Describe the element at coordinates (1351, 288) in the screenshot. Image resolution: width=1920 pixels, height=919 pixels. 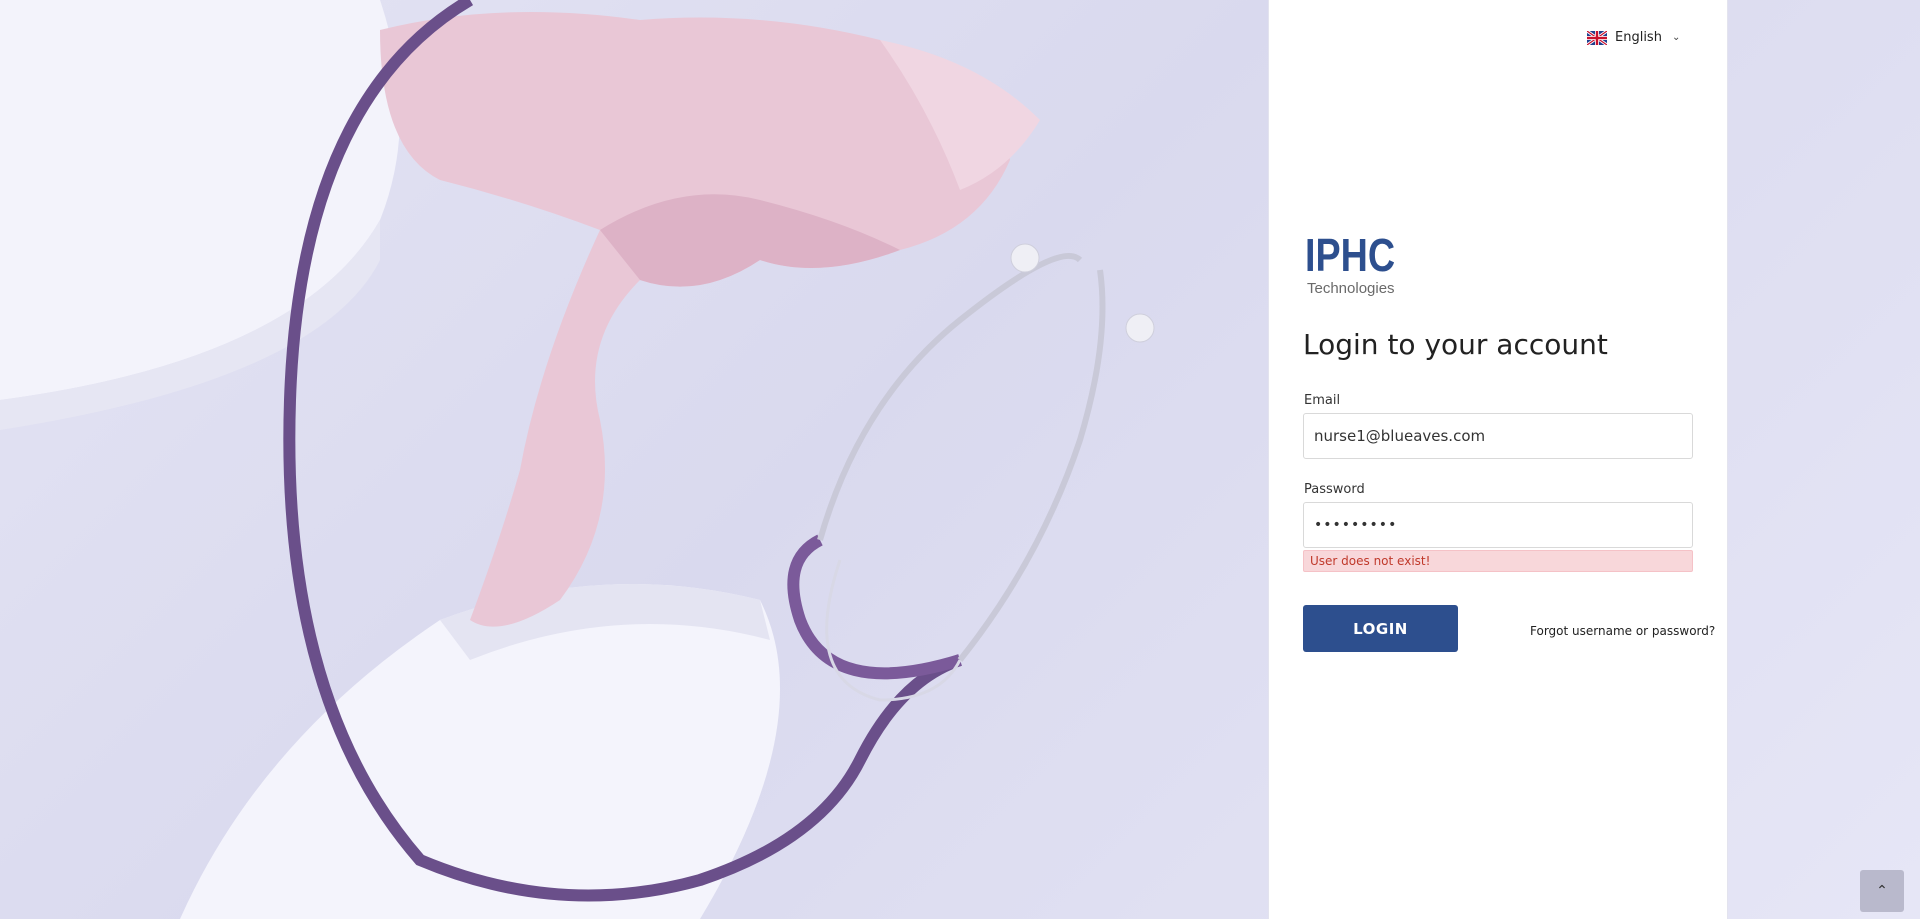
I see `logo-sub-text: Technologies` at that location.